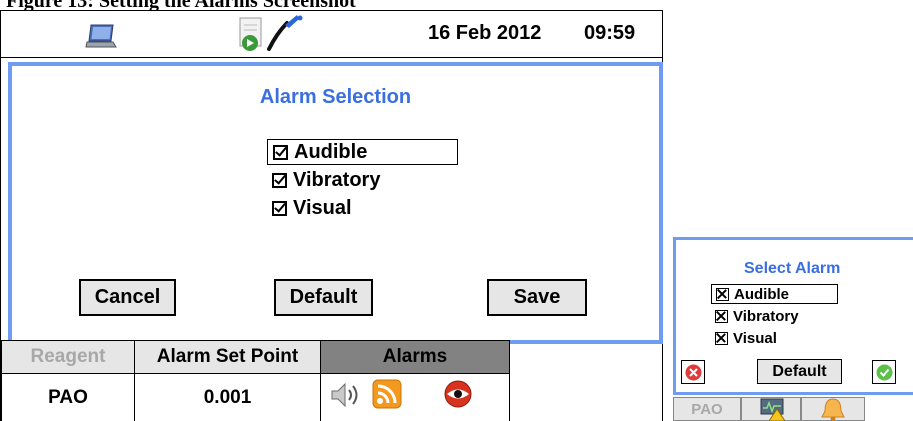  I want to click on option-audible: Audible, so click(362, 152).